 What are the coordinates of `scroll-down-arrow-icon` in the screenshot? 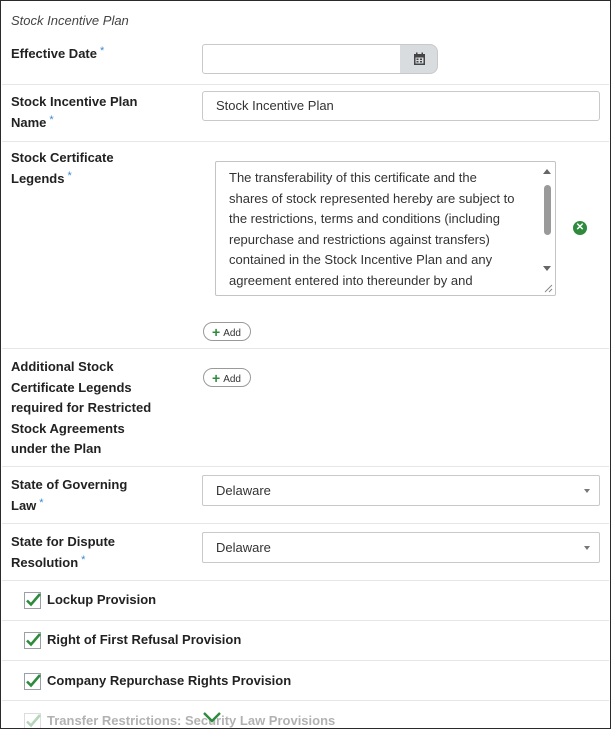 It's located at (547, 268).